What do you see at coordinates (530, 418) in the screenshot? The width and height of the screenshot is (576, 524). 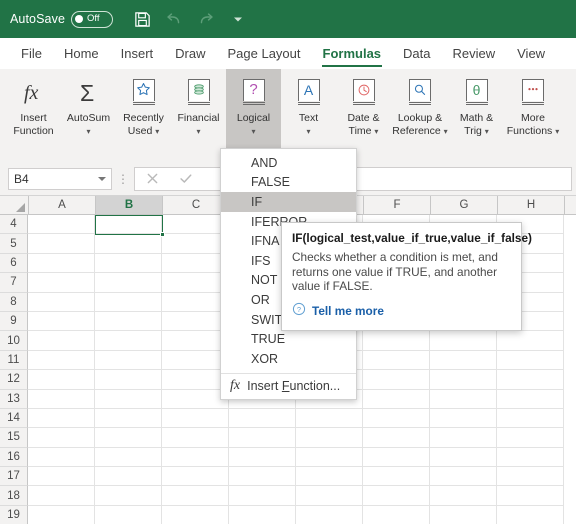 I see `cell-H14` at bounding box center [530, 418].